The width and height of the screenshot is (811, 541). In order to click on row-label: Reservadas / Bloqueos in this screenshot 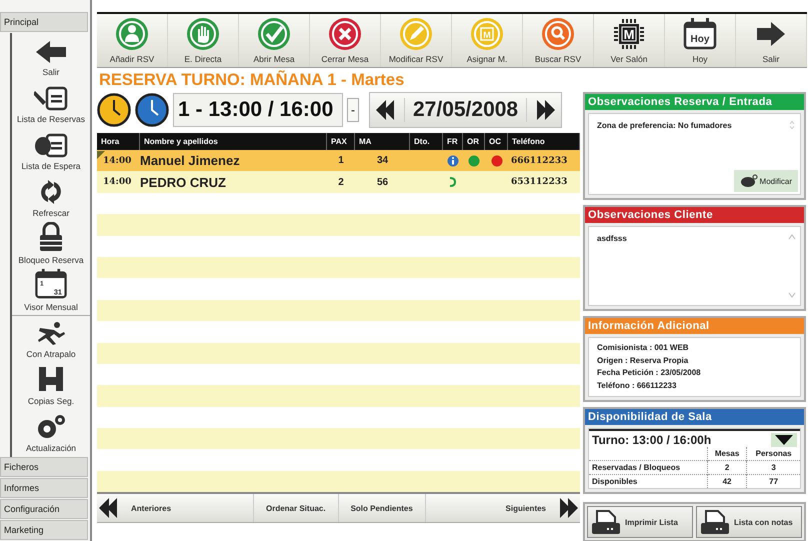, I will do `click(636, 467)`.